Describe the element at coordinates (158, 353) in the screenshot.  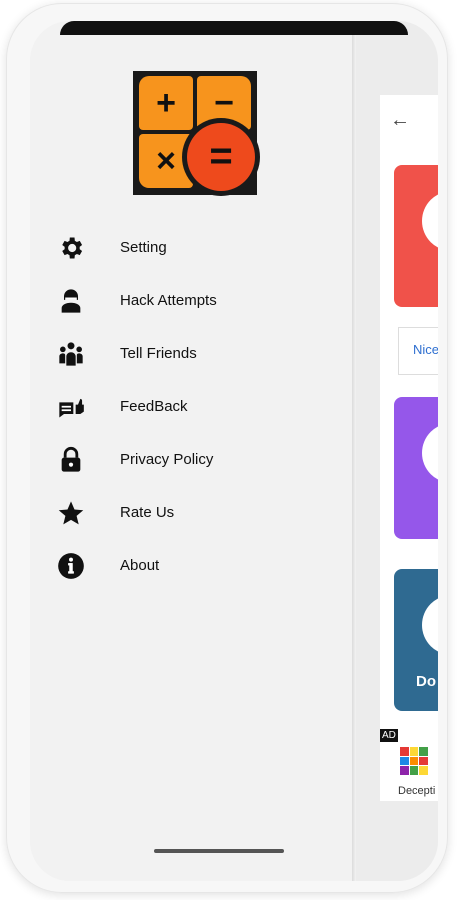
I see `menu-label: Tell Friends` at that location.